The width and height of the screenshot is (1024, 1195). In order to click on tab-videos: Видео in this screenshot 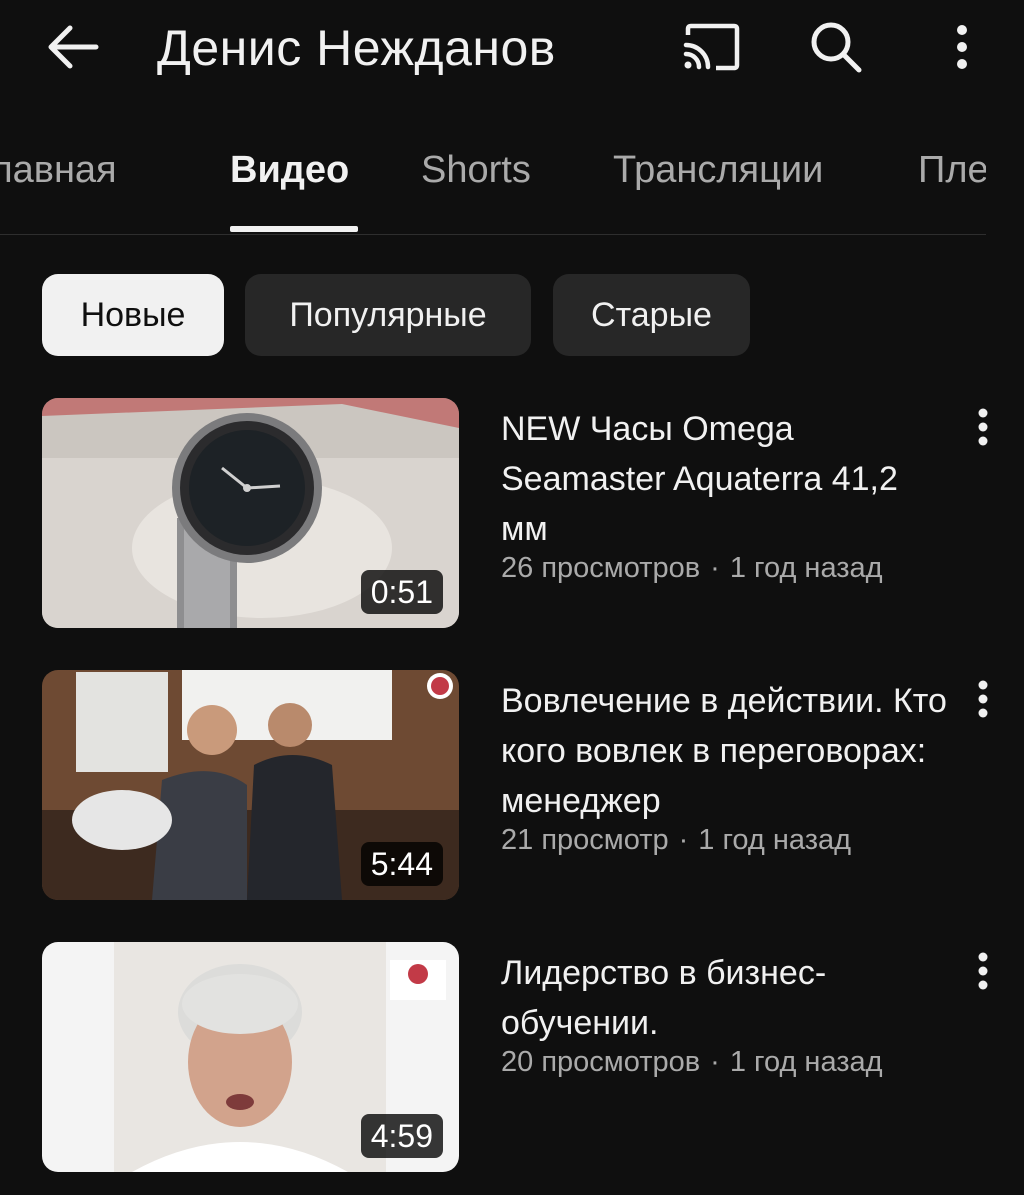, I will do `click(289, 170)`.